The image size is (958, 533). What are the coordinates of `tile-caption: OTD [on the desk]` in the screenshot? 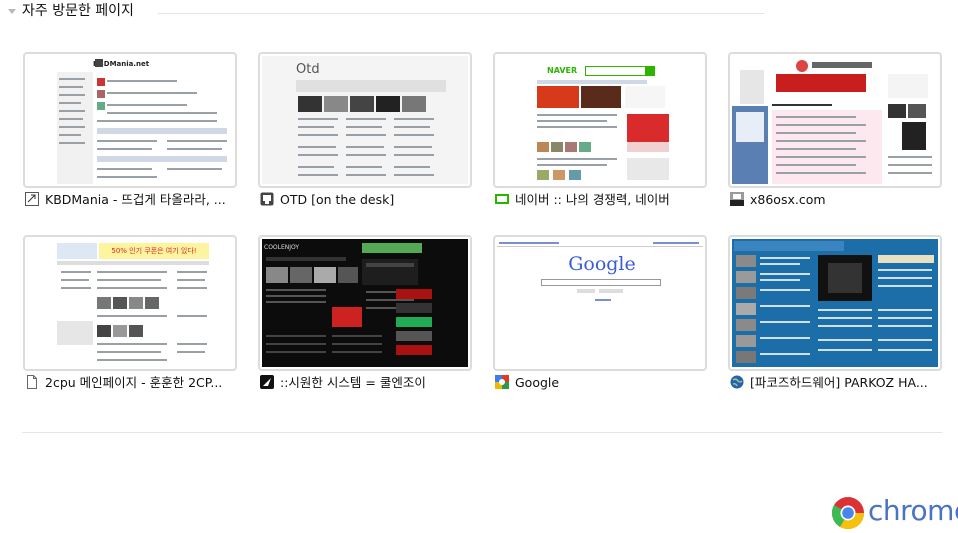 It's located at (366, 200).